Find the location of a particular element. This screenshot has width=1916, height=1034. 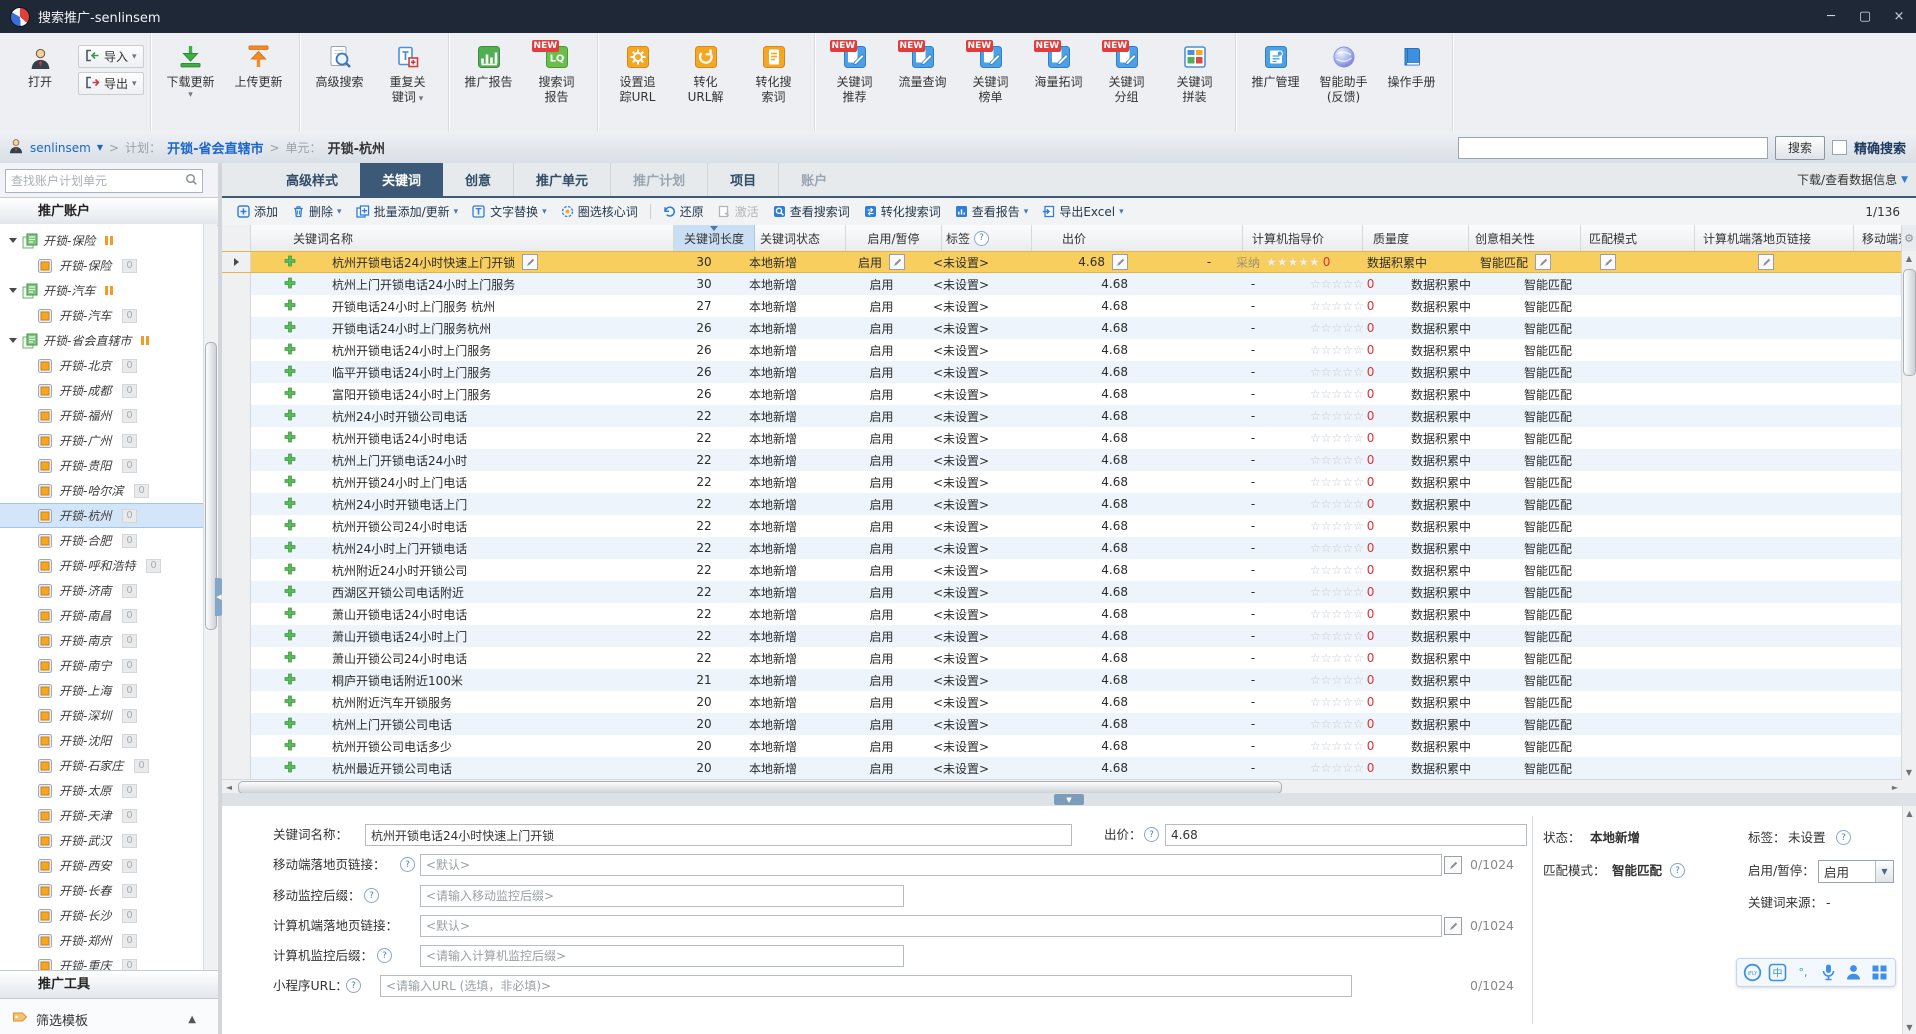

open-button: 打开 is located at coordinates (40, 66).